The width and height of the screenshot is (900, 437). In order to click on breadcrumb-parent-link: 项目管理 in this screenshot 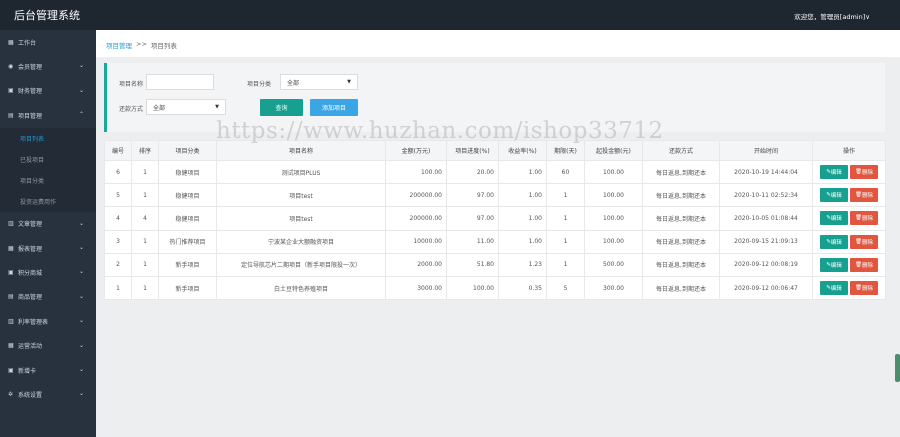, I will do `click(119, 45)`.